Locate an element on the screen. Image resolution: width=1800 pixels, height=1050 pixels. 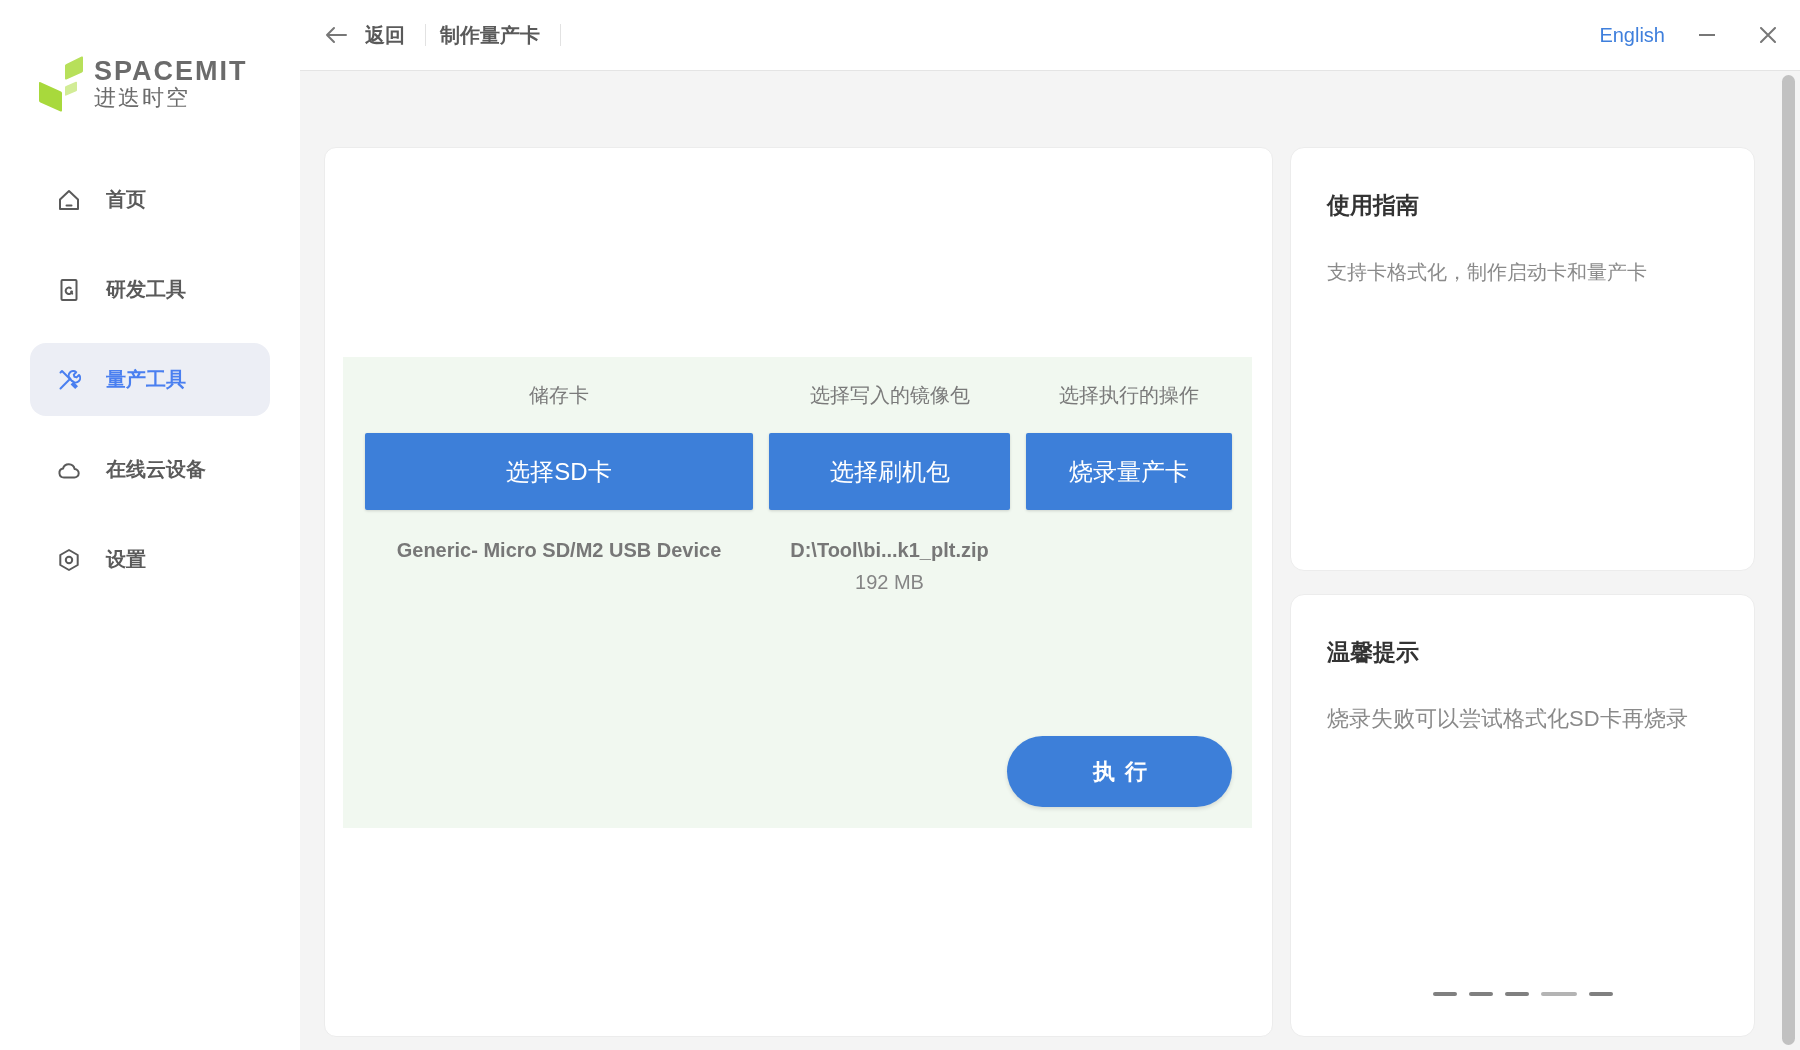
select-card-button: 选择SD卡 is located at coordinates (559, 471).